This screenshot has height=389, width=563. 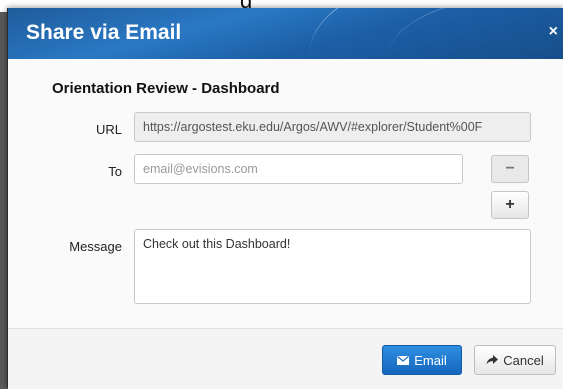 What do you see at coordinates (553, 32) in the screenshot?
I see `close-button: ×` at bounding box center [553, 32].